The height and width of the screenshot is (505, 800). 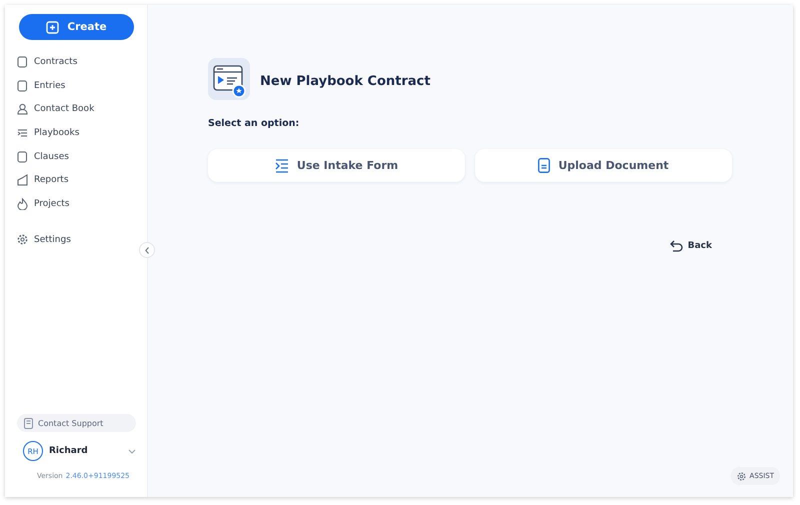 What do you see at coordinates (254, 123) in the screenshot?
I see `prompt-text: Select an option:` at bounding box center [254, 123].